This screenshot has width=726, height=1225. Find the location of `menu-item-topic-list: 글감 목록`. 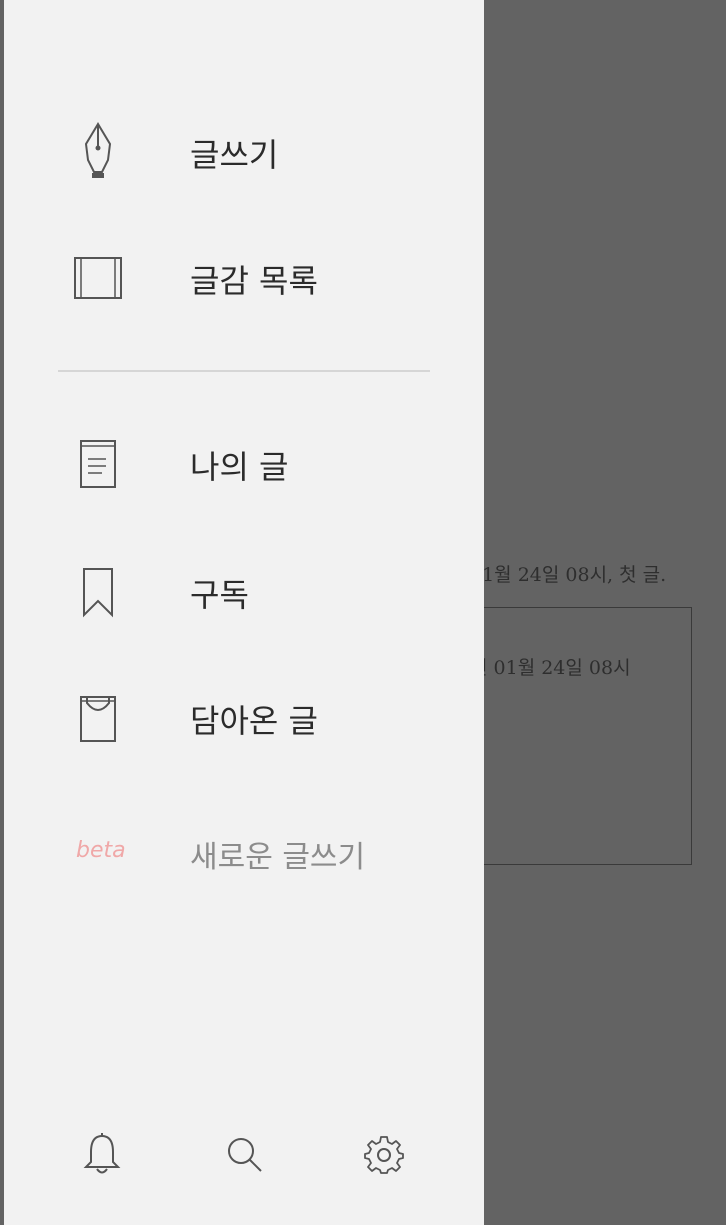

menu-item-topic-list: 글감 목록 is located at coordinates (244, 279).